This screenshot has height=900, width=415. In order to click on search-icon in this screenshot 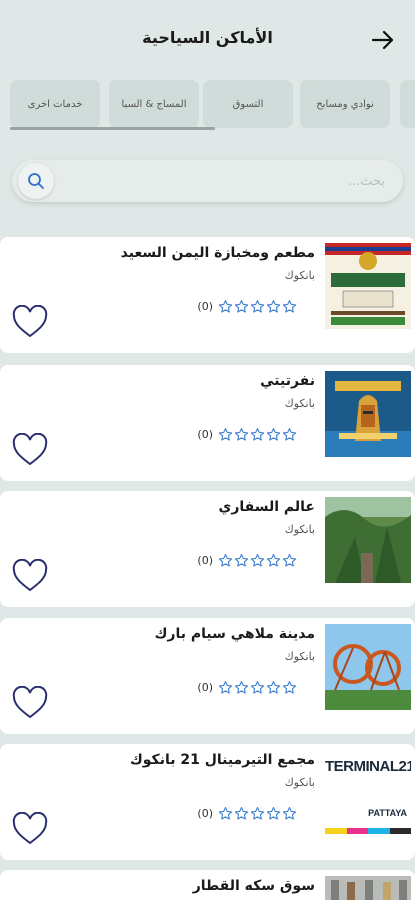, I will do `click(36, 181)`.